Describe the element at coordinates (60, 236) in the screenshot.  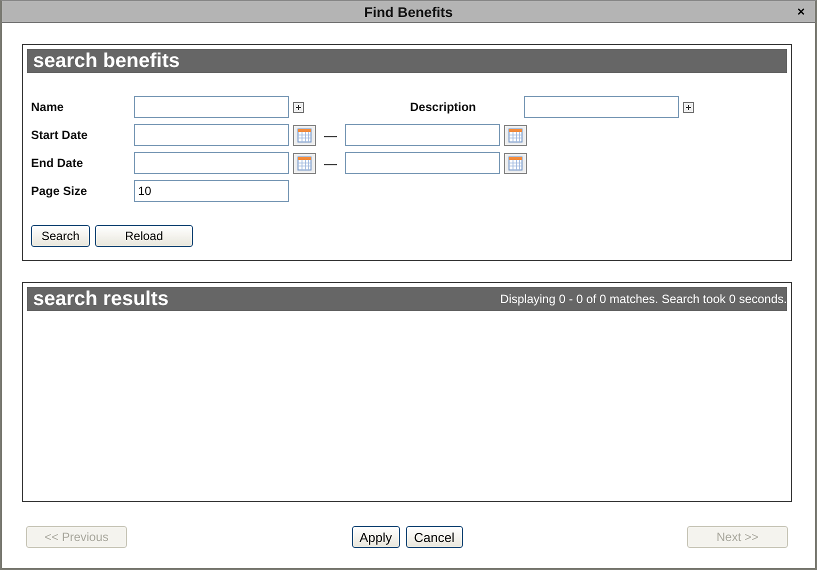
I see `search-button: Search` at that location.